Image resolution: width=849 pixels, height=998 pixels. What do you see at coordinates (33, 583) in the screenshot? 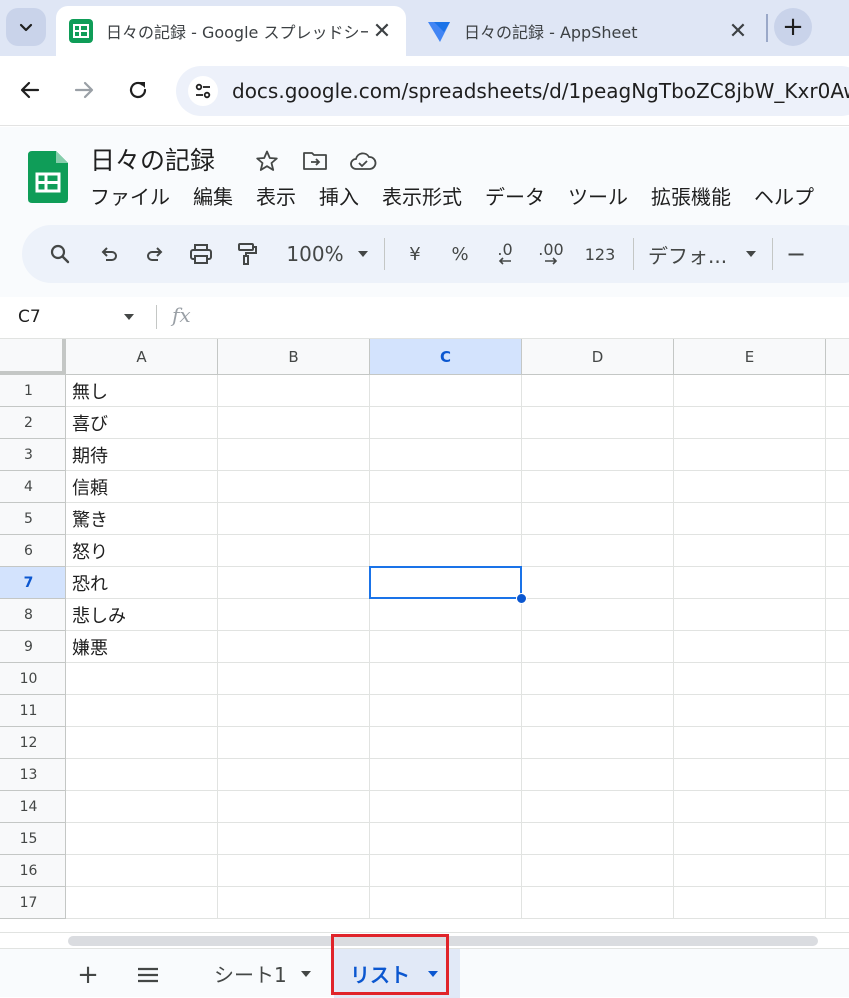
I see `row-header-7: 7` at bounding box center [33, 583].